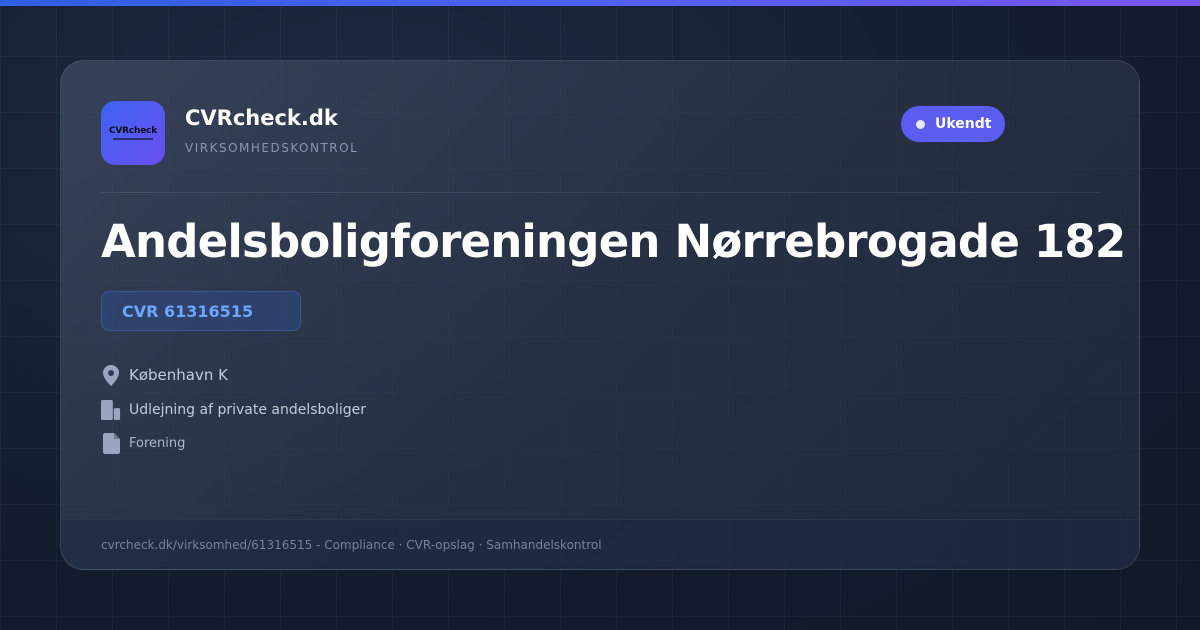 The width and height of the screenshot is (1200, 630). Describe the element at coordinates (920, 124) in the screenshot. I see `status-dot-icon` at that location.